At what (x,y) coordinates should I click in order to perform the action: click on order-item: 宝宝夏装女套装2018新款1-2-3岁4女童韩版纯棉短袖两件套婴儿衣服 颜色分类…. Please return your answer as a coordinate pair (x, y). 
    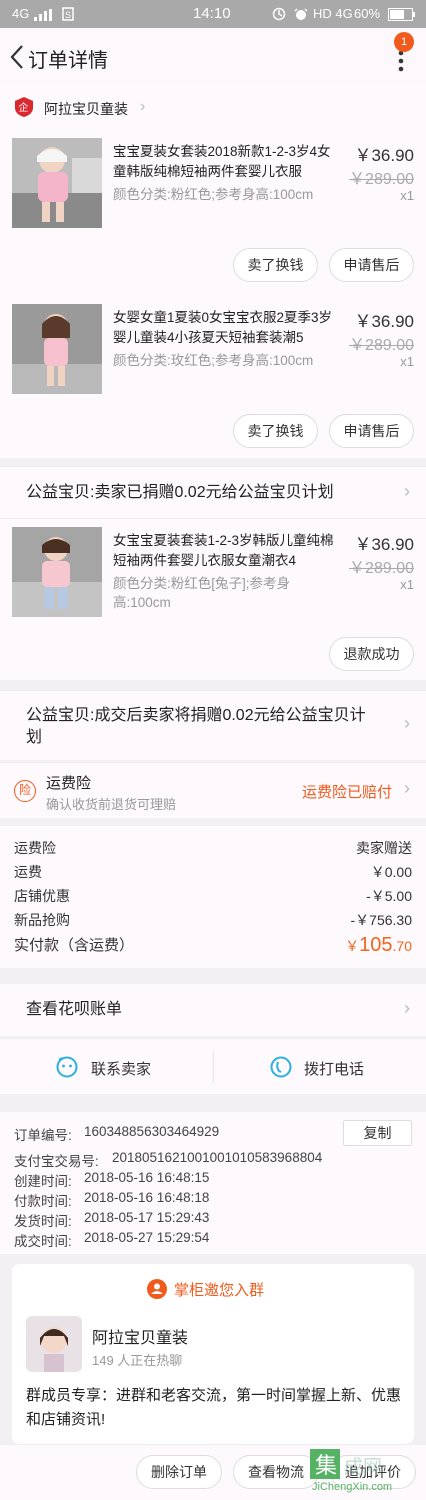
    Looking at the image, I should click on (213, 183).